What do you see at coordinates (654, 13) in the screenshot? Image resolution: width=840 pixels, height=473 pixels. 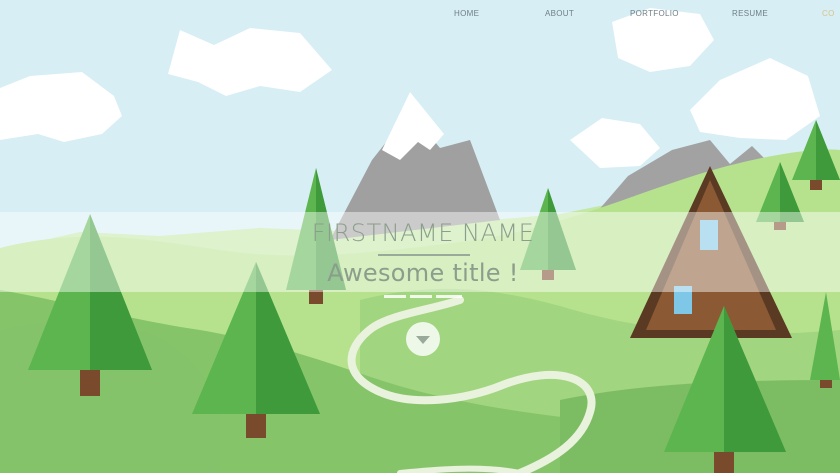 I see `nav-portfolio: PORTFOLIO` at bounding box center [654, 13].